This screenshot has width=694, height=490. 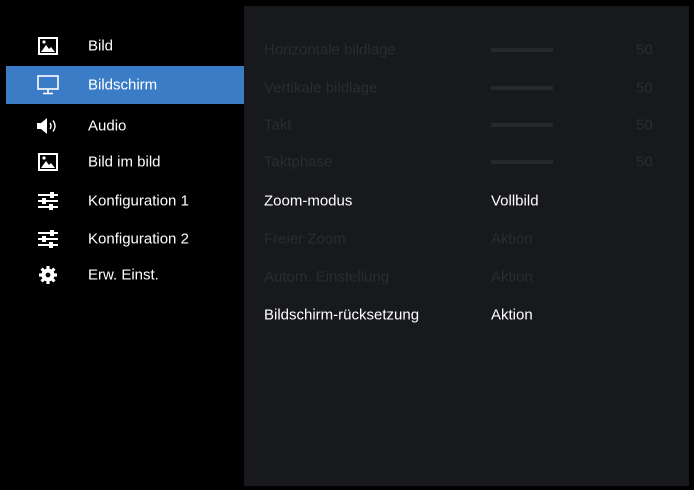 What do you see at coordinates (321, 88) in the screenshot?
I see `setting-label: Vertikale bildlage` at bounding box center [321, 88].